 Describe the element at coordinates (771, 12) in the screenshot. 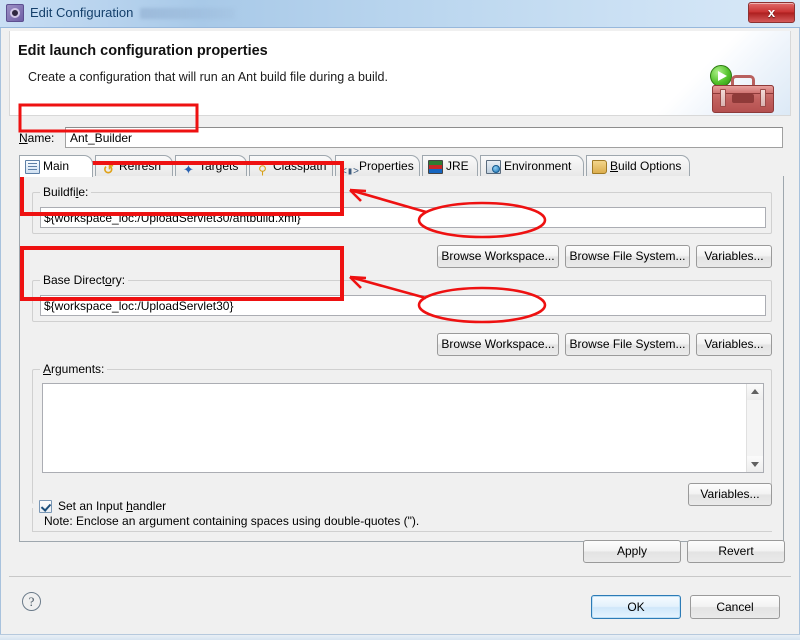

I see `close-icon: x` at that location.